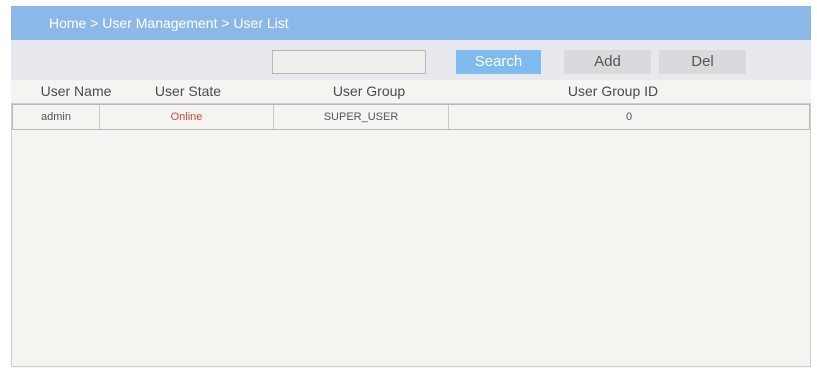 Image resolution: width=817 pixels, height=387 pixels. Describe the element at coordinates (188, 91) in the screenshot. I see `column-header-user-state: User State` at that location.